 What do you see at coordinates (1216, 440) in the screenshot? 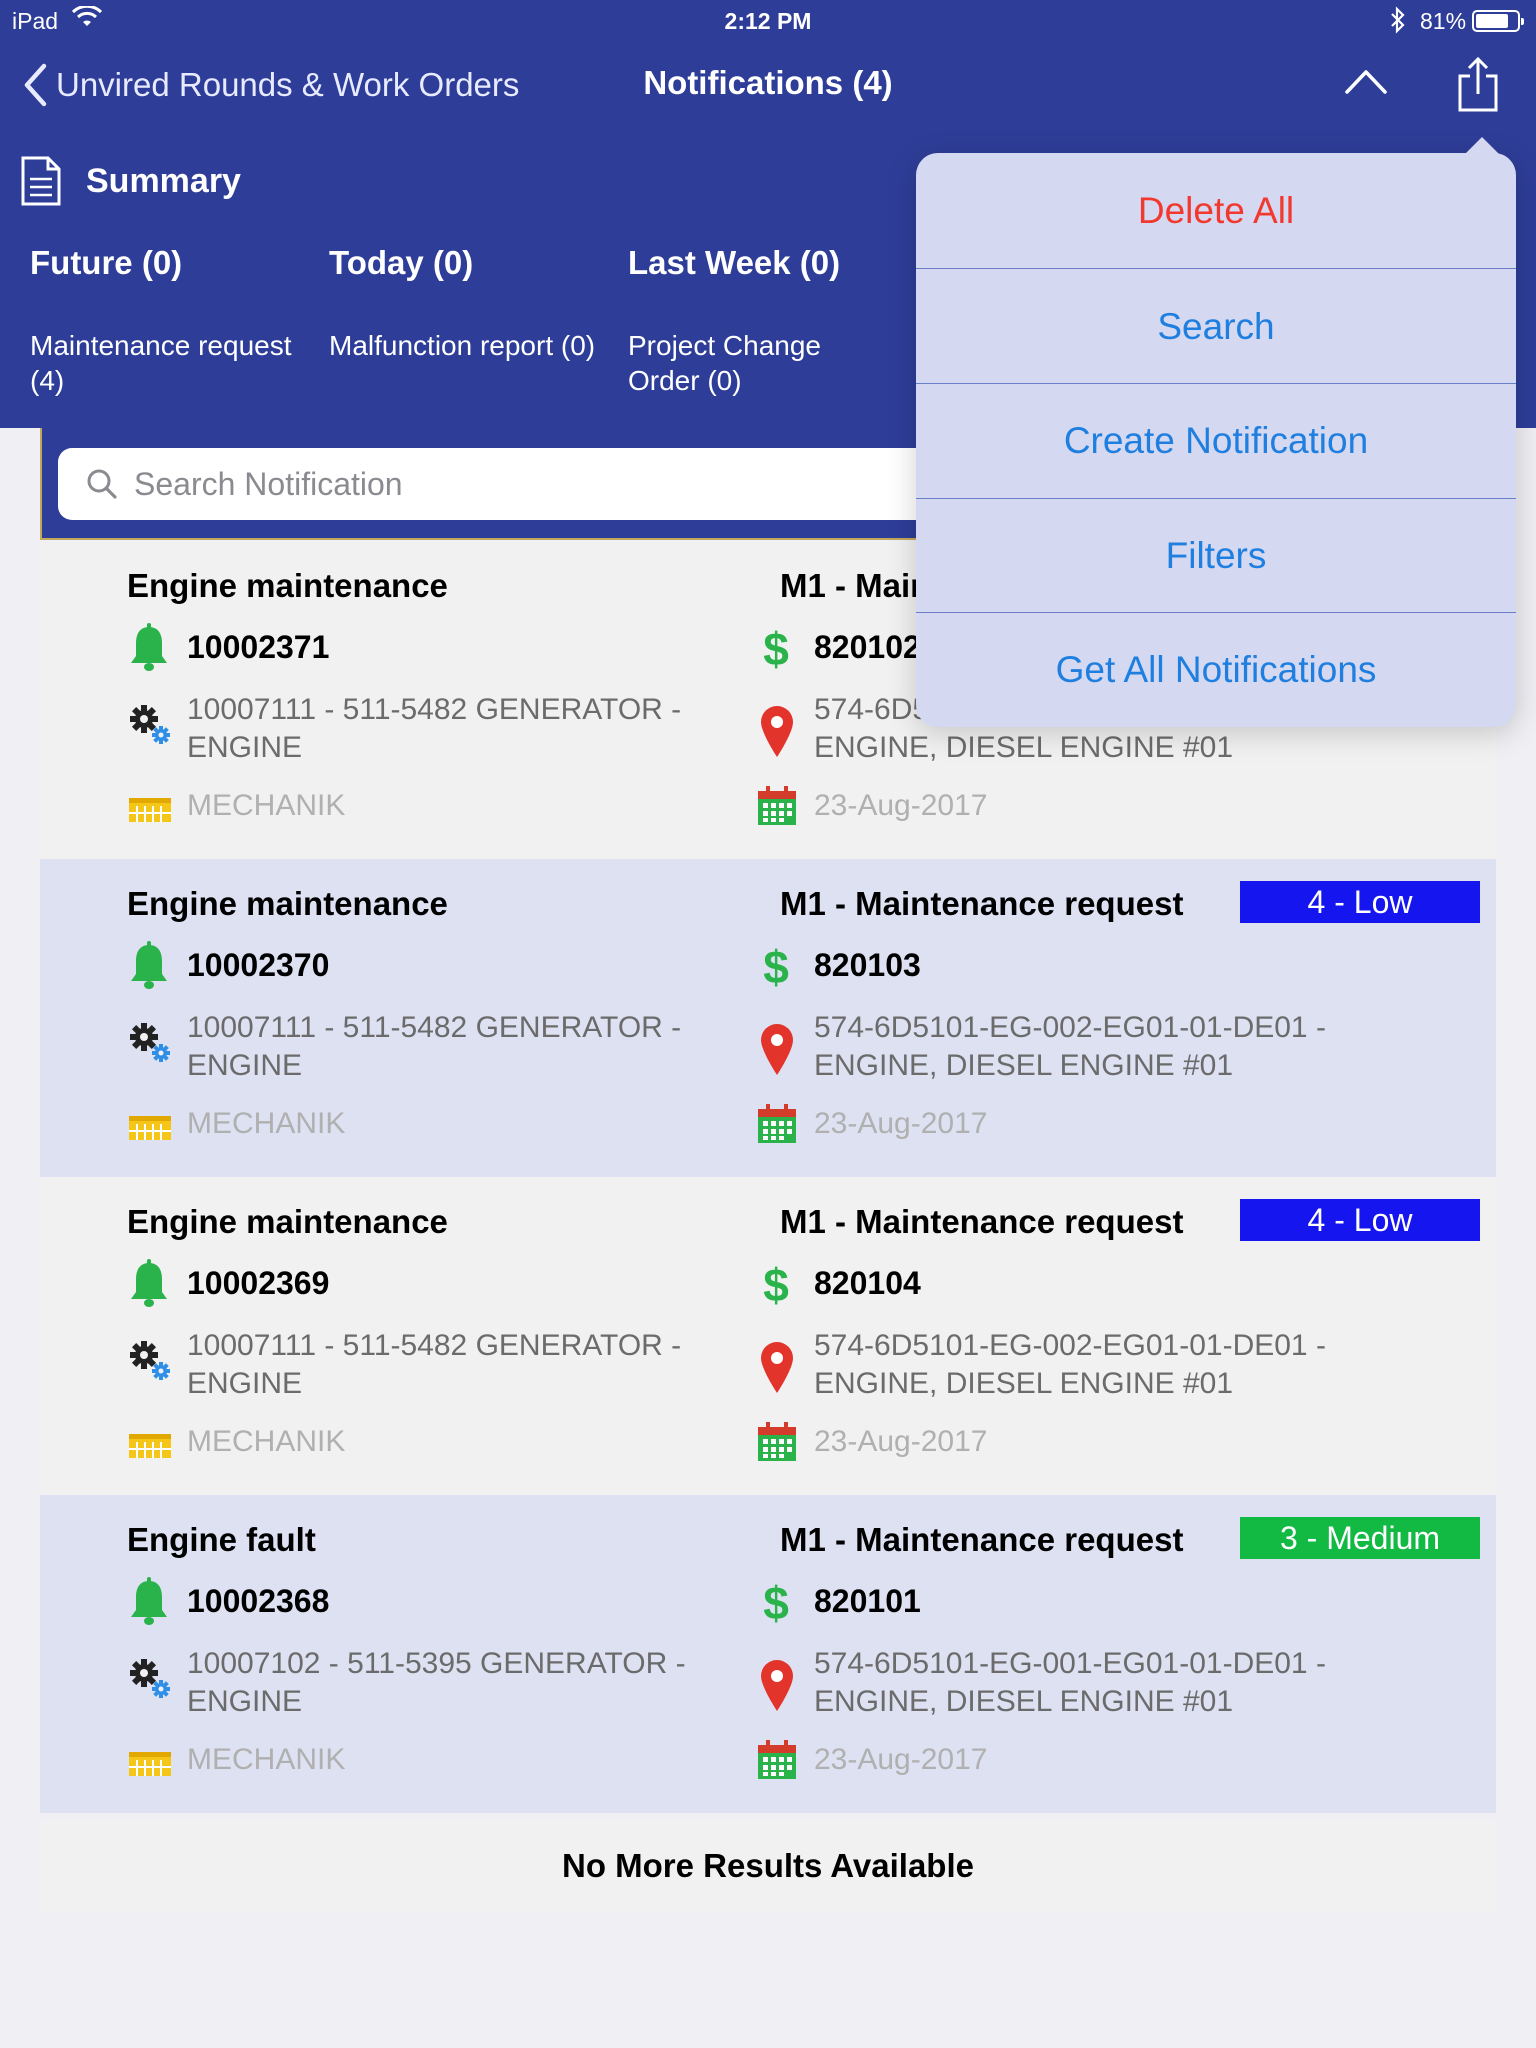
I see `menu-item-create-notification: Create Notification` at bounding box center [1216, 440].